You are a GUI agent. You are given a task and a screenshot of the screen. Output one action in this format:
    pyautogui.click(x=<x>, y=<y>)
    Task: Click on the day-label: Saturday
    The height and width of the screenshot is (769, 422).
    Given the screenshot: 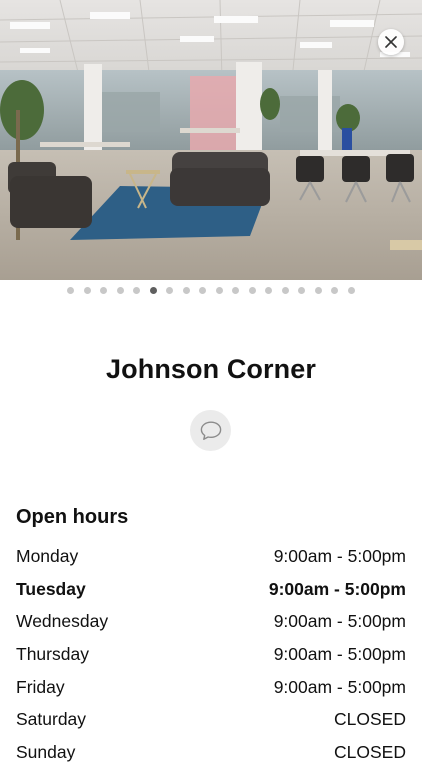 What is the action you would take?
    pyautogui.click(x=51, y=719)
    